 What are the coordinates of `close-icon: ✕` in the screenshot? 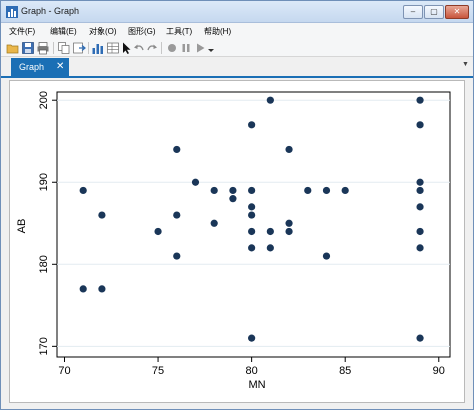 It's located at (457, 11).